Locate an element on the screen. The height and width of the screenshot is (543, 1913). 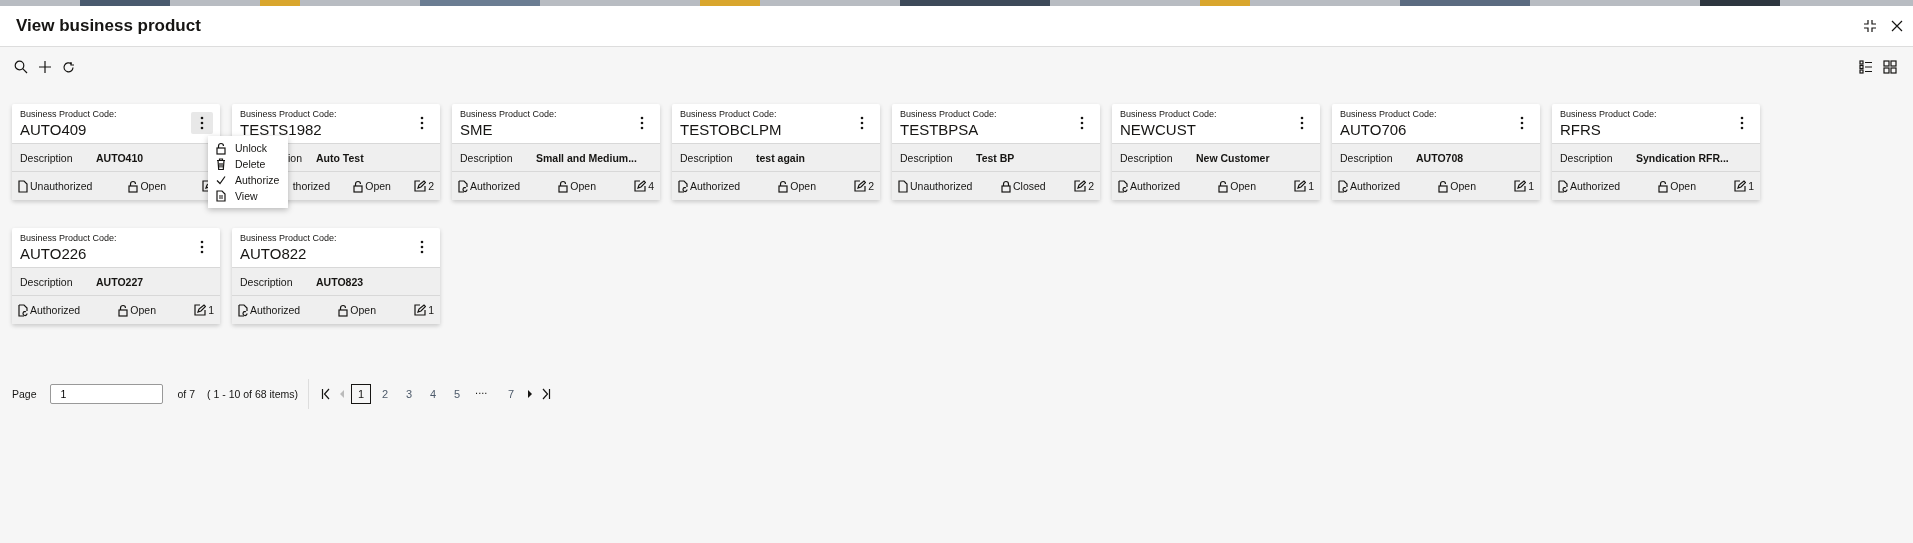
product-code: AUTO822 is located at coordinates (274, 253).